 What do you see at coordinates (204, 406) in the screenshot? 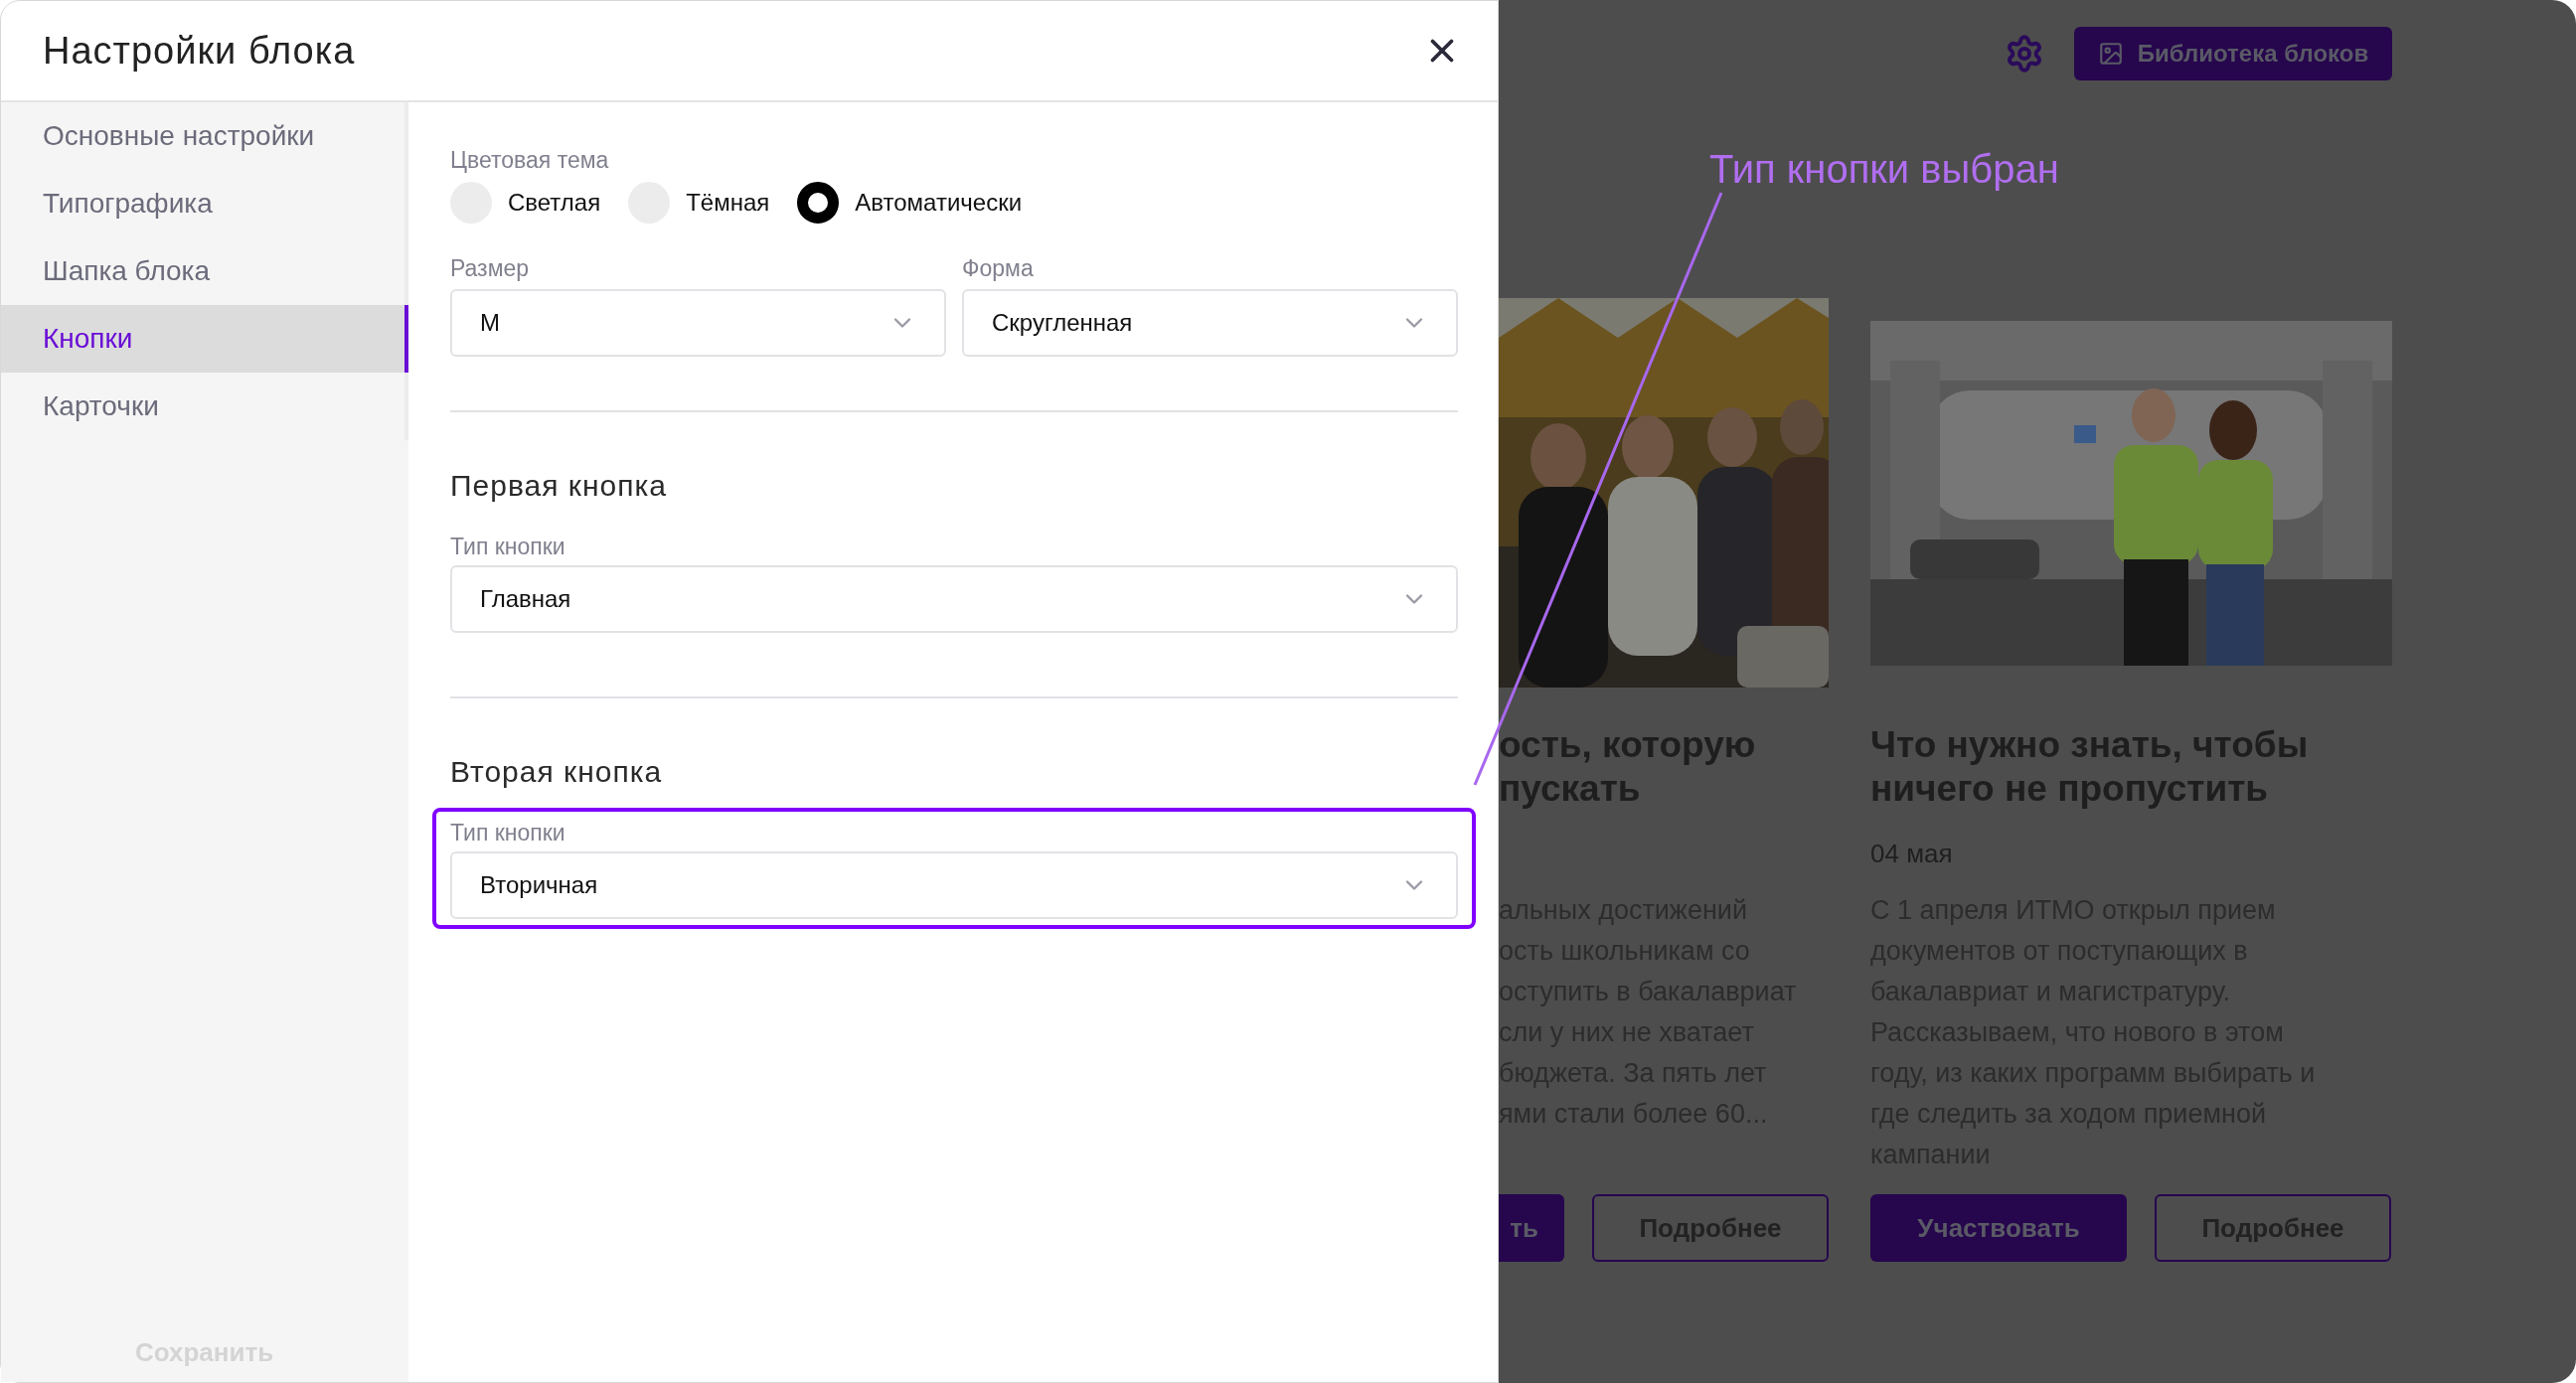
I see `sidebar-item: Карточки` at bounding box center [204, 406].